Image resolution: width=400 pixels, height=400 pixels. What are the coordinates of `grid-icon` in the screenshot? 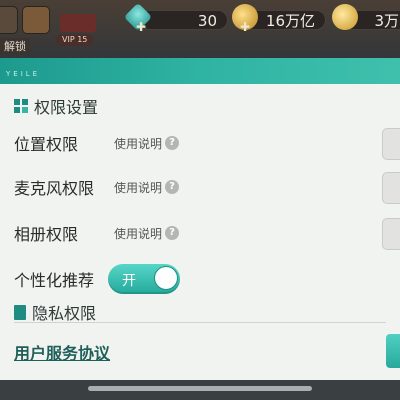 It's located at (21, 106).